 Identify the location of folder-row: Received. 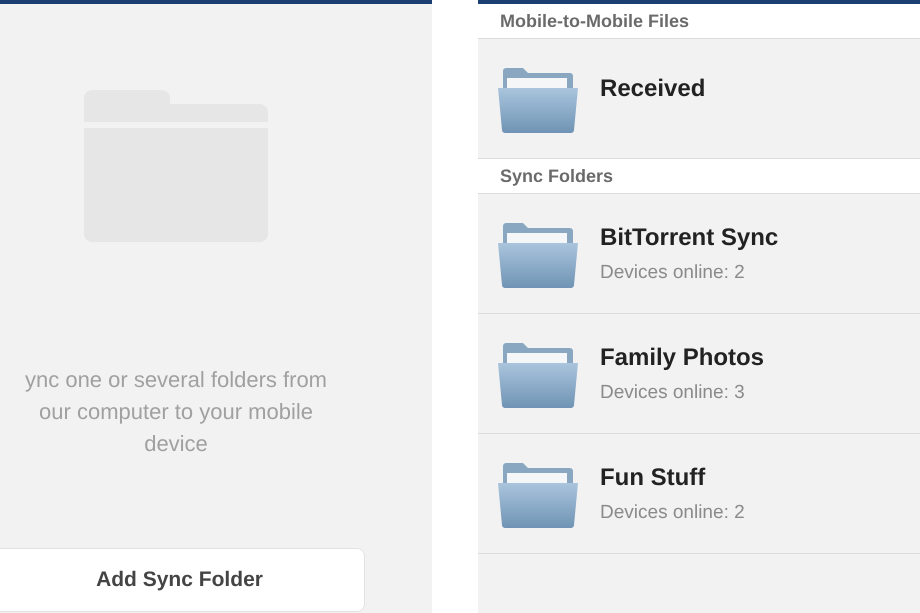
(699, 99).